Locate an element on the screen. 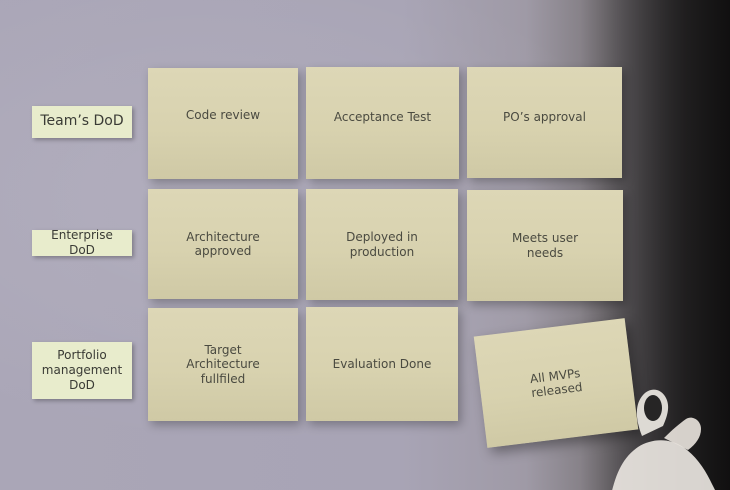 This screenshot has height=490, width=730. row-label-portfolio-management-dod: Portfolio management DoD is located at coordinates (82, 370).